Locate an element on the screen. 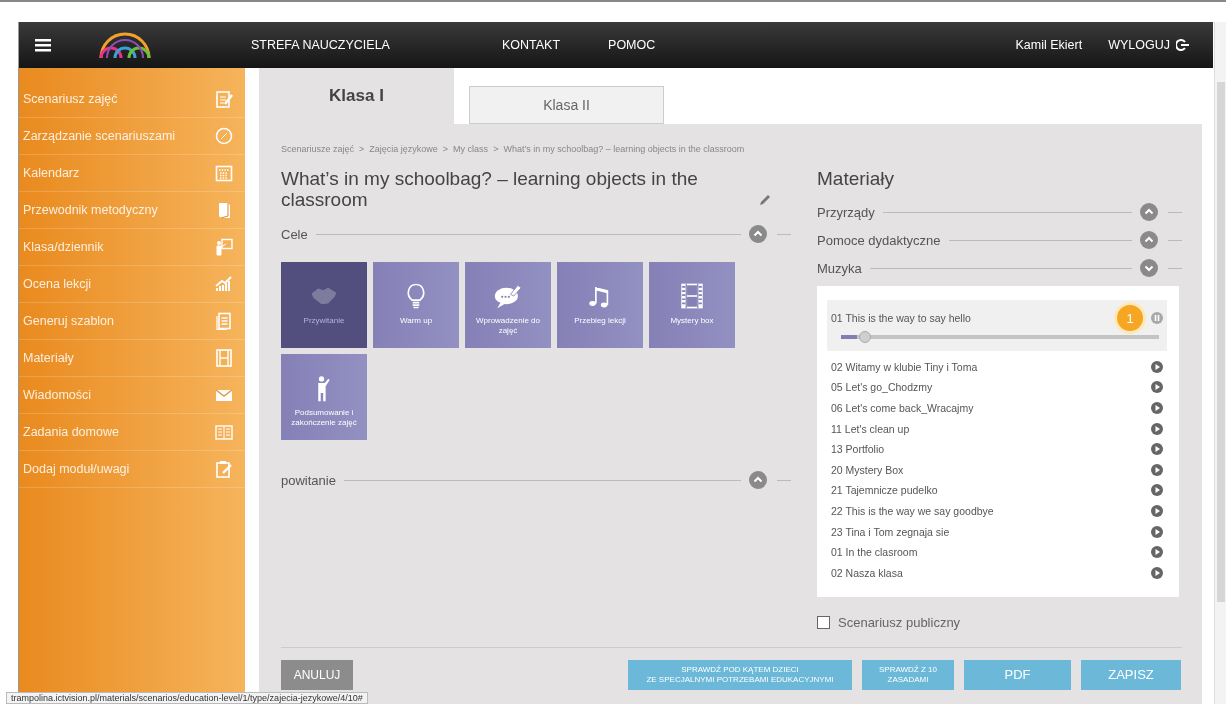 This screenshot has height=704, width=1226. sidebar-item: Ocena lekcji is located at coordinates (55, 284).